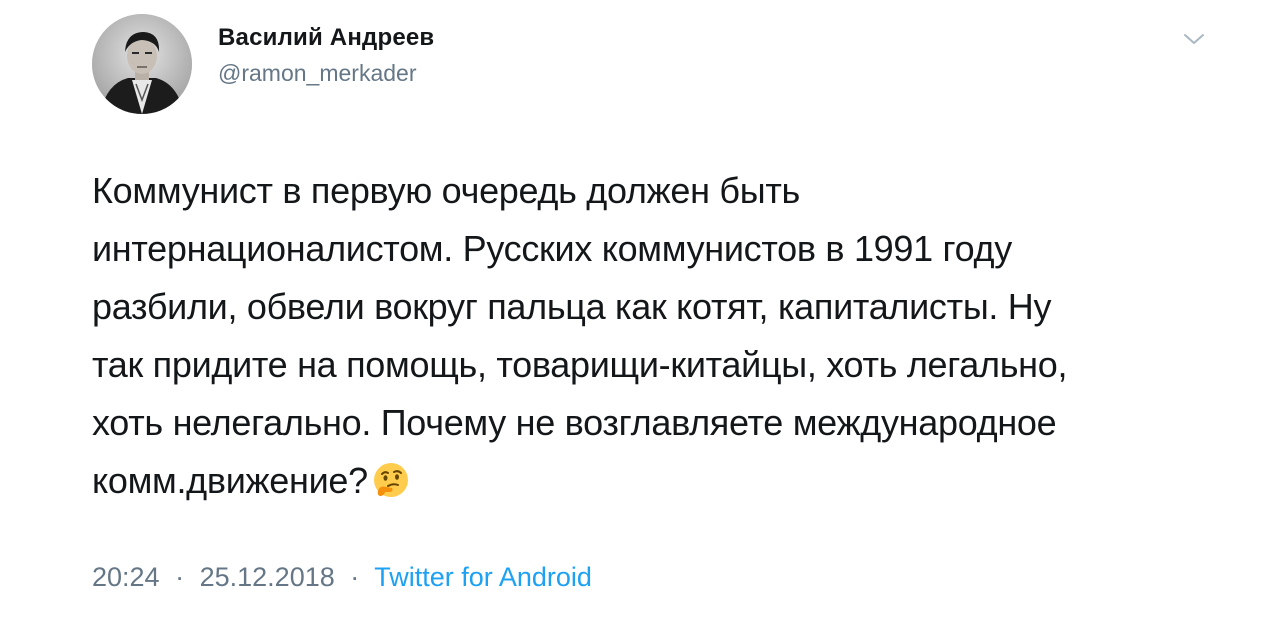  What do you see at coordinates (342, 577) in the screenshot?
I see `tweet-meta: 20:24 · 25.12.2018 · Twitter for Android` at bounding box center [342, 577].